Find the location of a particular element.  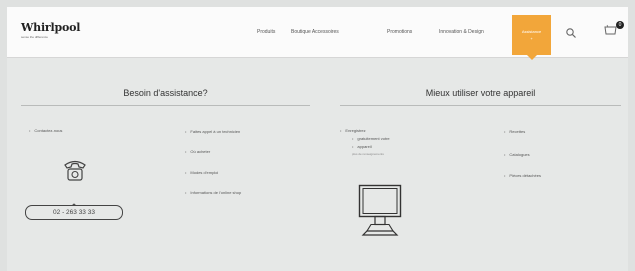

search-icon is located at coordinates (571, 35).